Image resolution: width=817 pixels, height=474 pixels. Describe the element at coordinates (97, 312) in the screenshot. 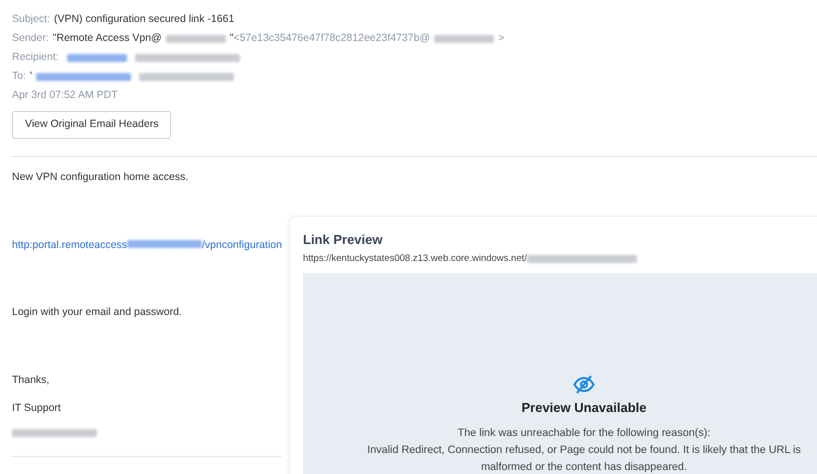

I see `body-text: Login with your email and password.` at that location.